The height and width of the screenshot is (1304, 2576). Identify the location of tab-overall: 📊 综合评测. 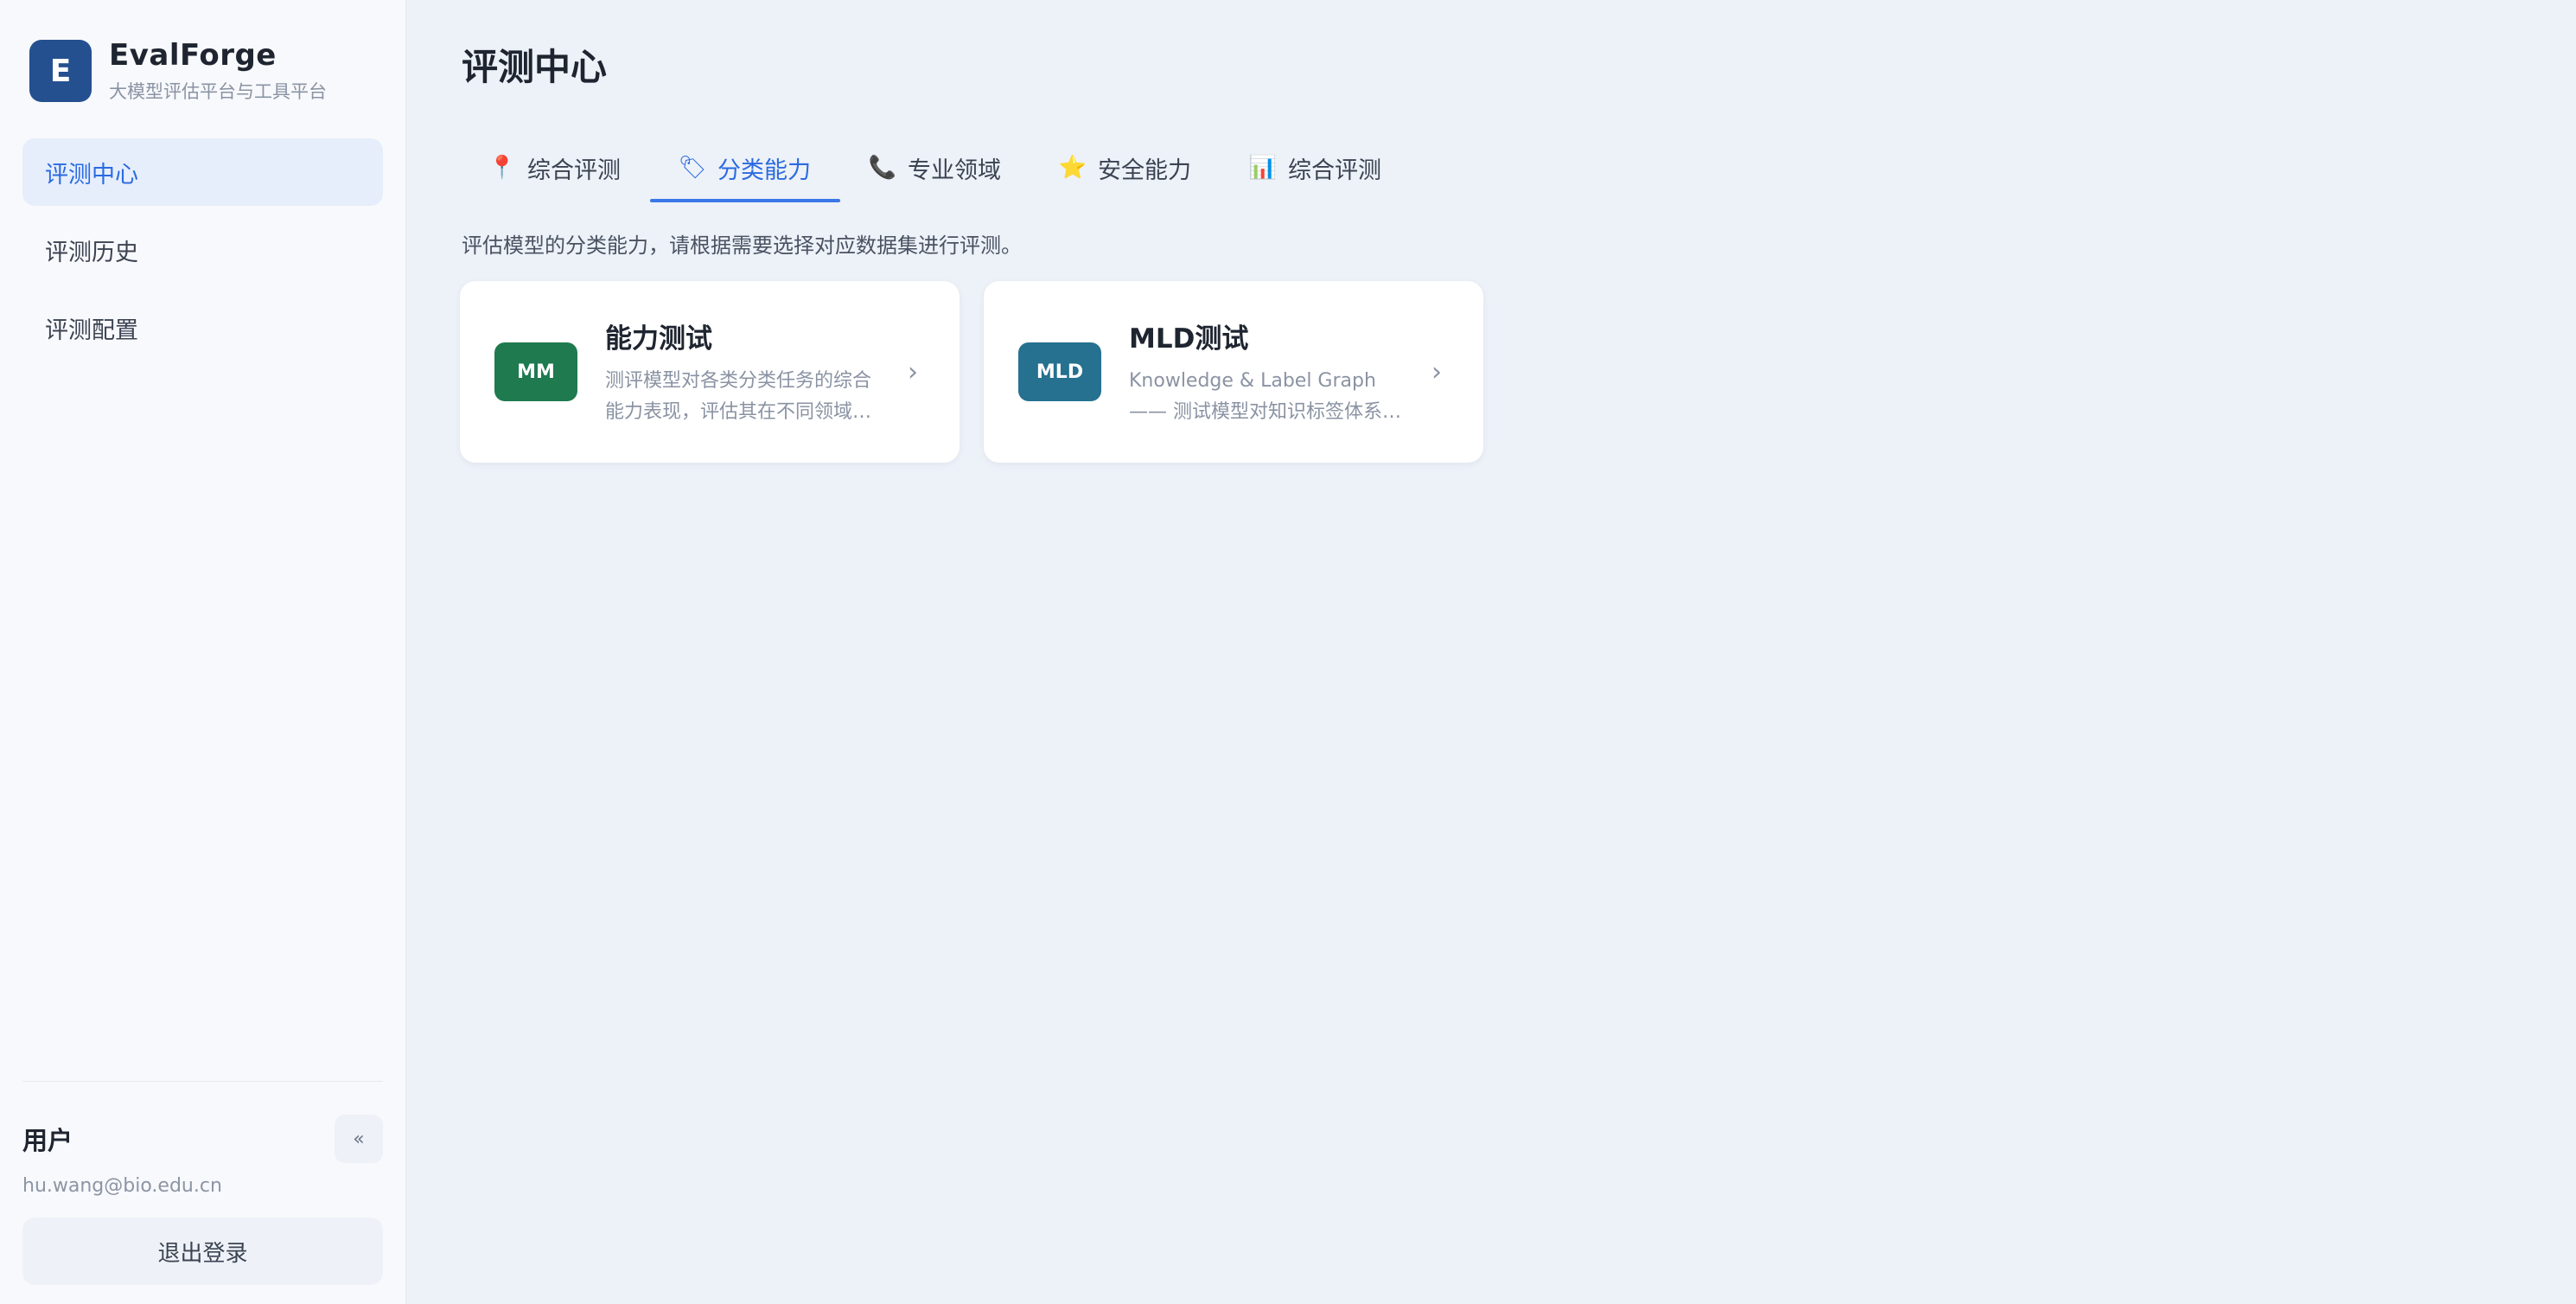
(1316, 167).